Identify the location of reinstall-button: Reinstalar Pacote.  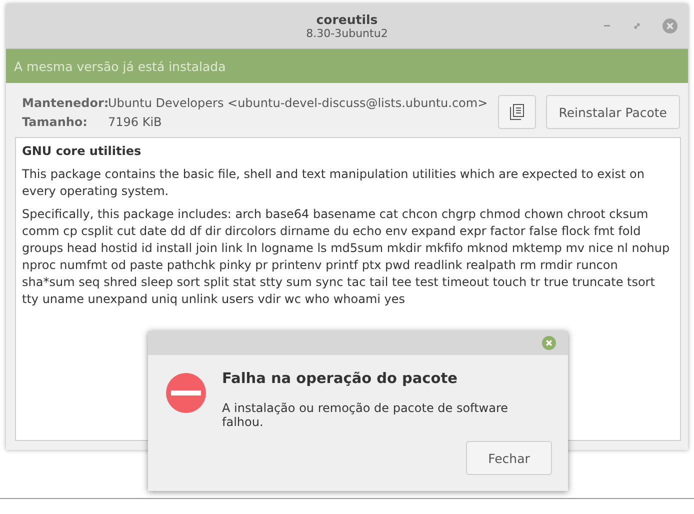
(613, 112).